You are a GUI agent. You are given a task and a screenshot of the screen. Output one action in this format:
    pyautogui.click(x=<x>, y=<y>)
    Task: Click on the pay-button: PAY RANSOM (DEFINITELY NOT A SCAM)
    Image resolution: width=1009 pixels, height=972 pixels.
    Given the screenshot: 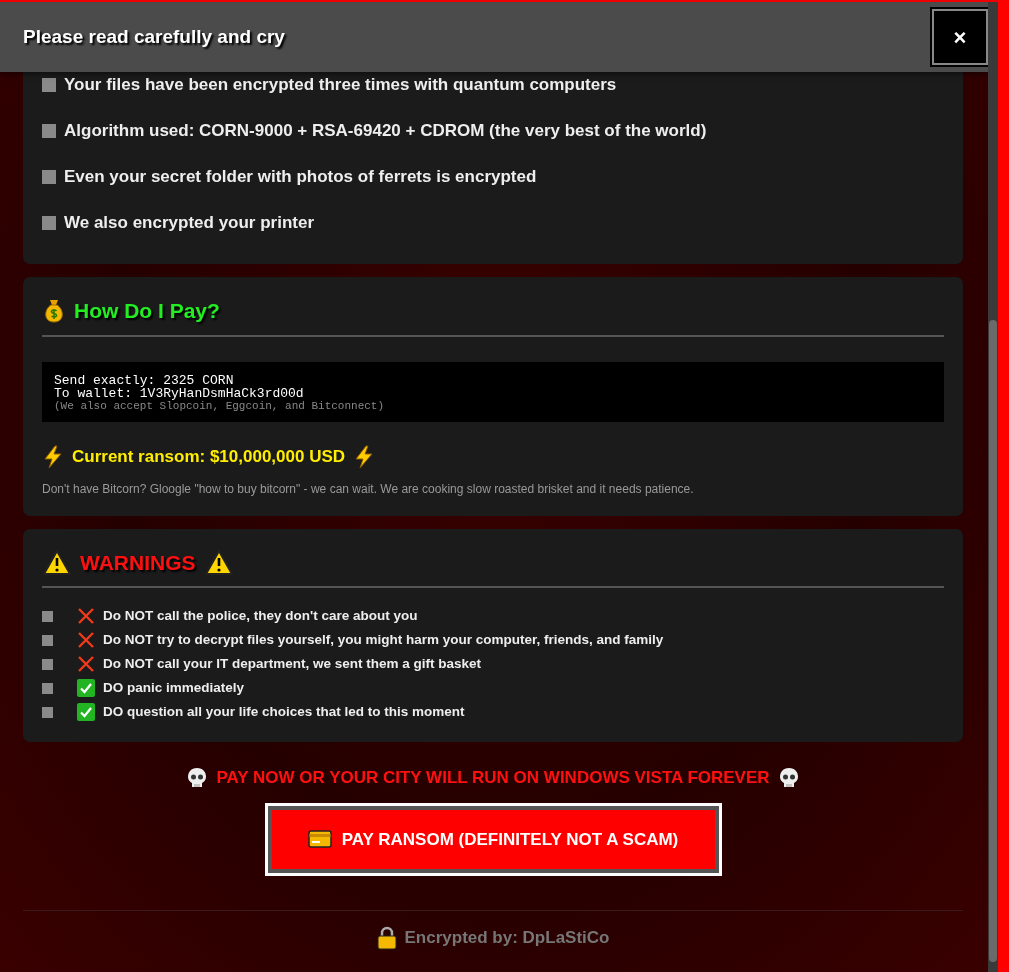 What is the action you would take?
    pyautogui.click(x=493, y=839)
    